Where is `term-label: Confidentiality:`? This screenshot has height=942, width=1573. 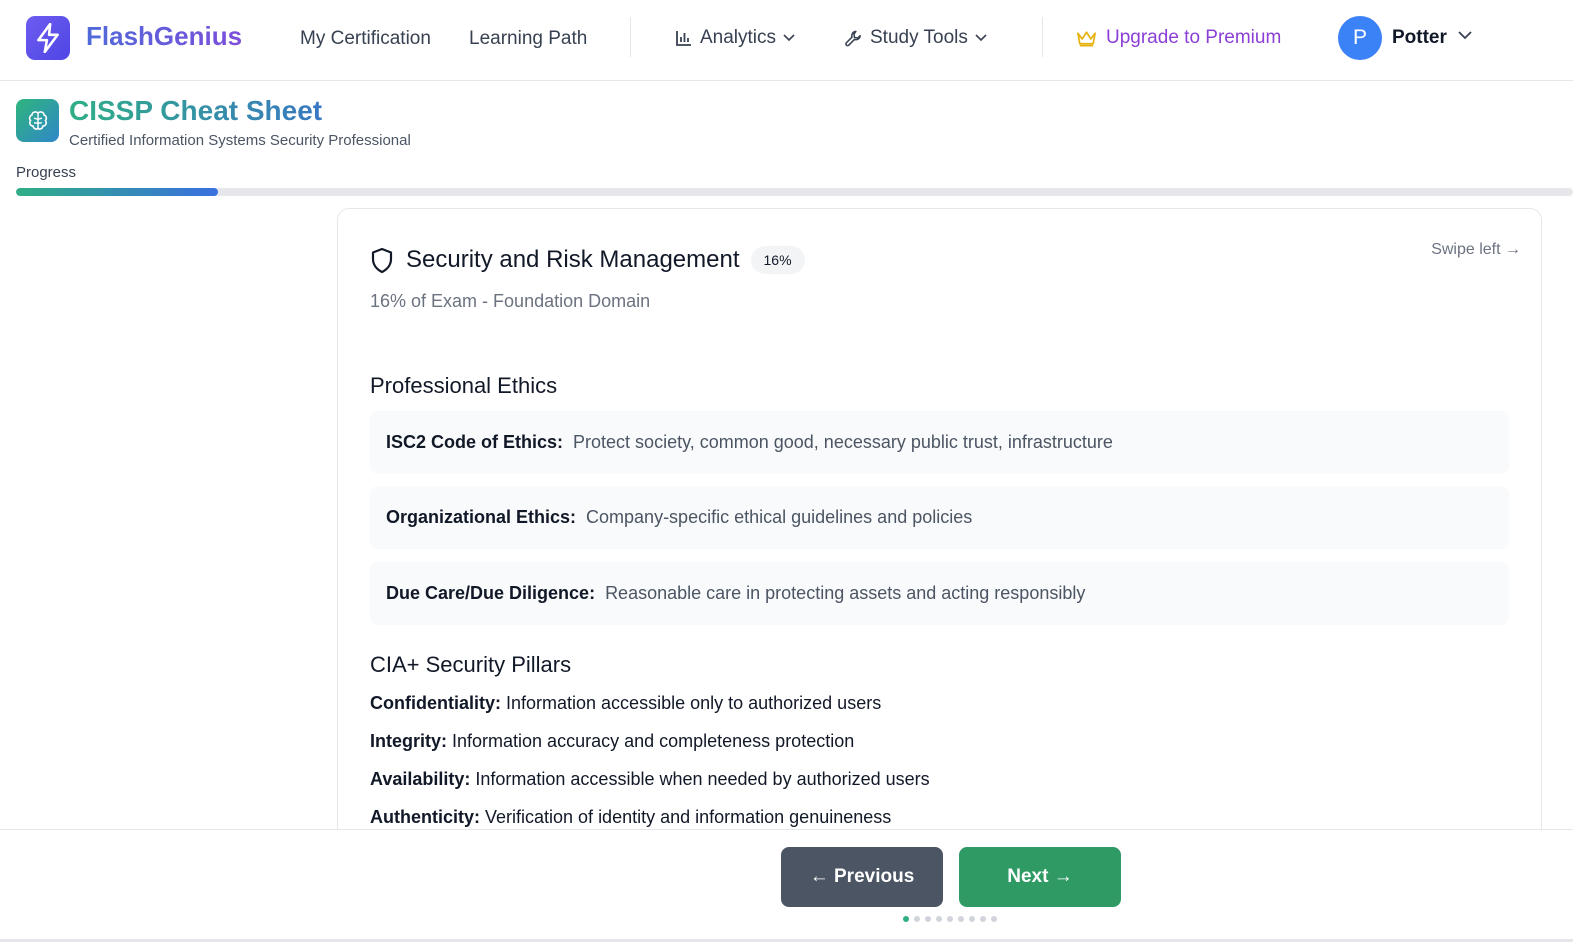
term-label: Confidentiality: is located at coordinates (435, 703).